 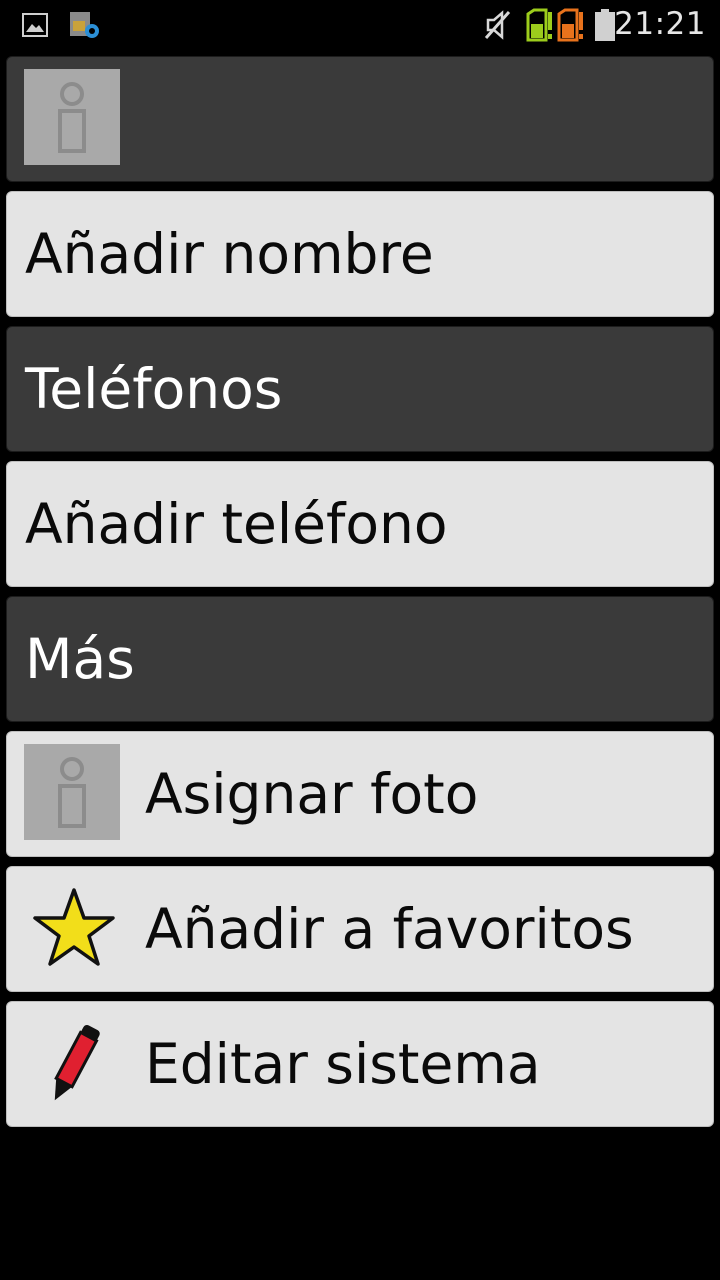 What do you see at coordinates (343, 1064) in the screenshot?
I see `edit-system-label: Editar sistema` at bounding box center [343, 1064].